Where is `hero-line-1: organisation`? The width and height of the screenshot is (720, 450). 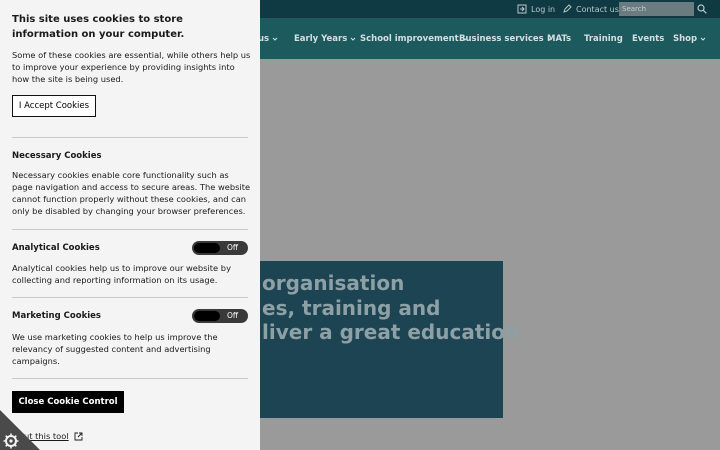 hero-line-1: organisation is located at coordinates (333, 283).